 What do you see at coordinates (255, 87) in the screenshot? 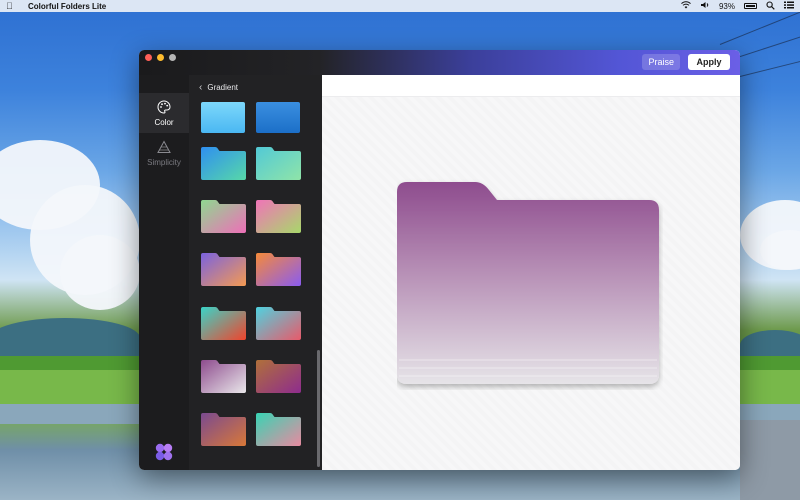
I see `panel-header: ‹ Gradient` at bounding box center [255, 87].